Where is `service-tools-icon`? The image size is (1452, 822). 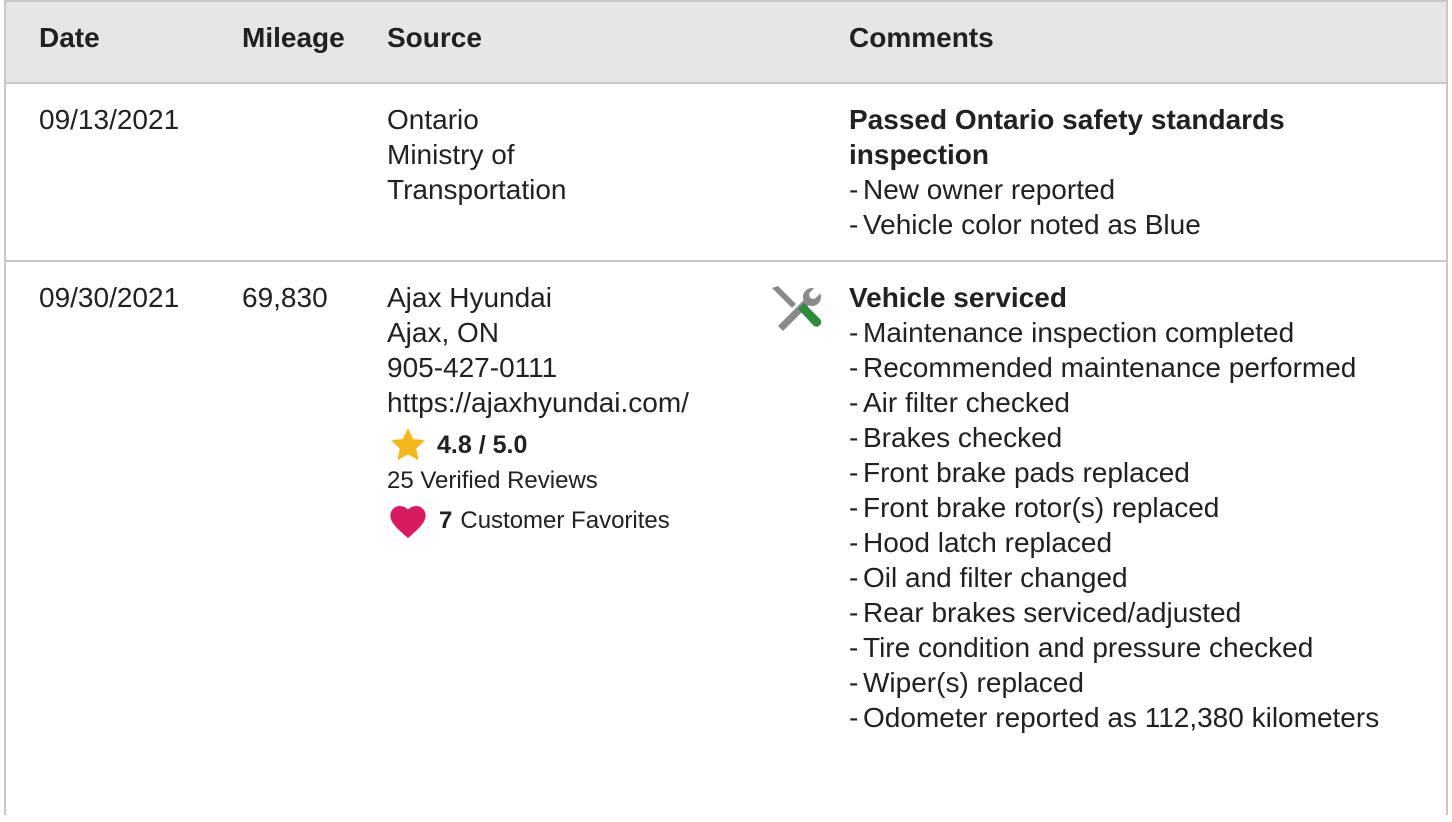
service-tools-icon is located at coordinates (796, 315).